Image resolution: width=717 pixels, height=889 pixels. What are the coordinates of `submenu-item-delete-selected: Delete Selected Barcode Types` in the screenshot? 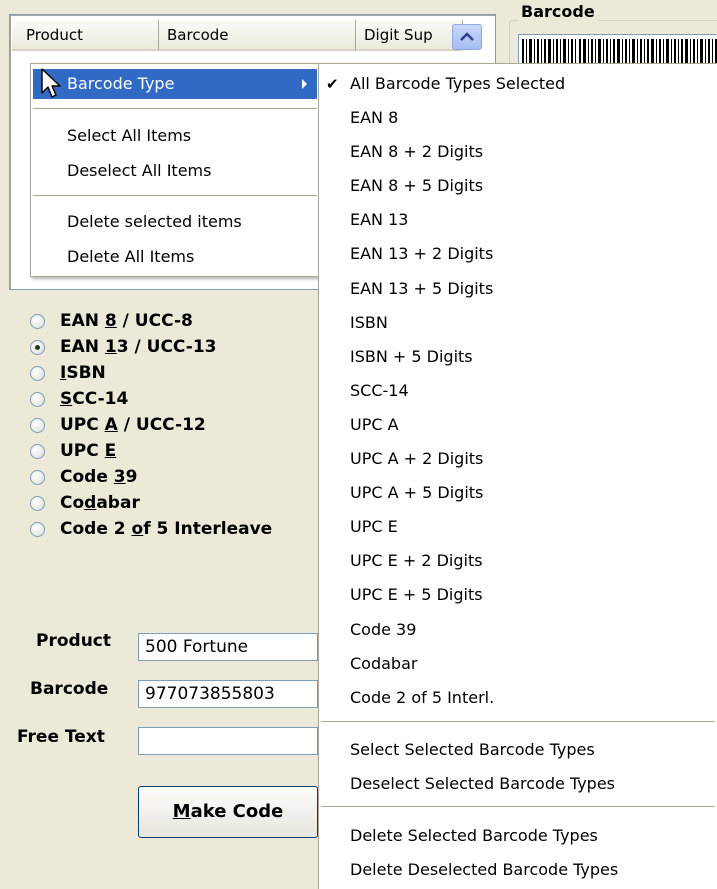 It's located at (518, 836).